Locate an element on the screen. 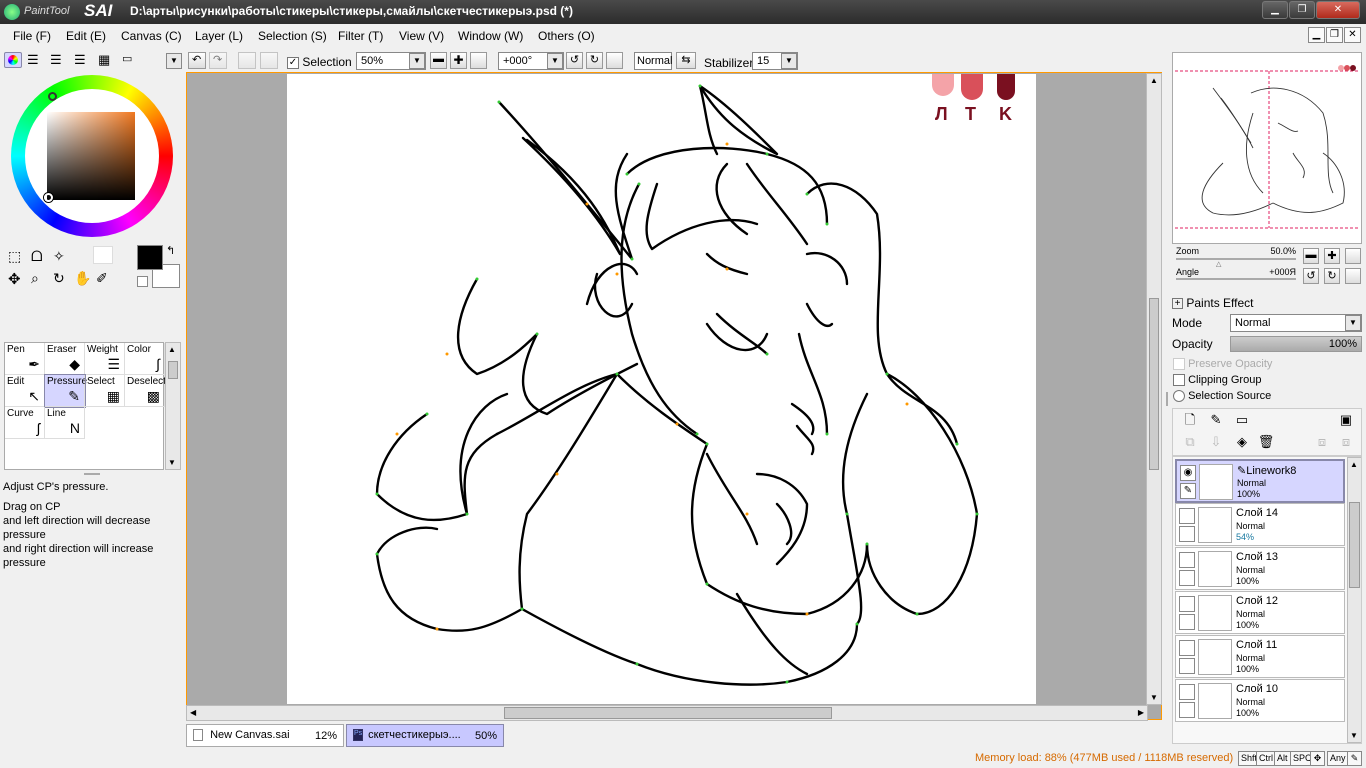  opacity-slider: 100% is located at coordinates (1296, 344).